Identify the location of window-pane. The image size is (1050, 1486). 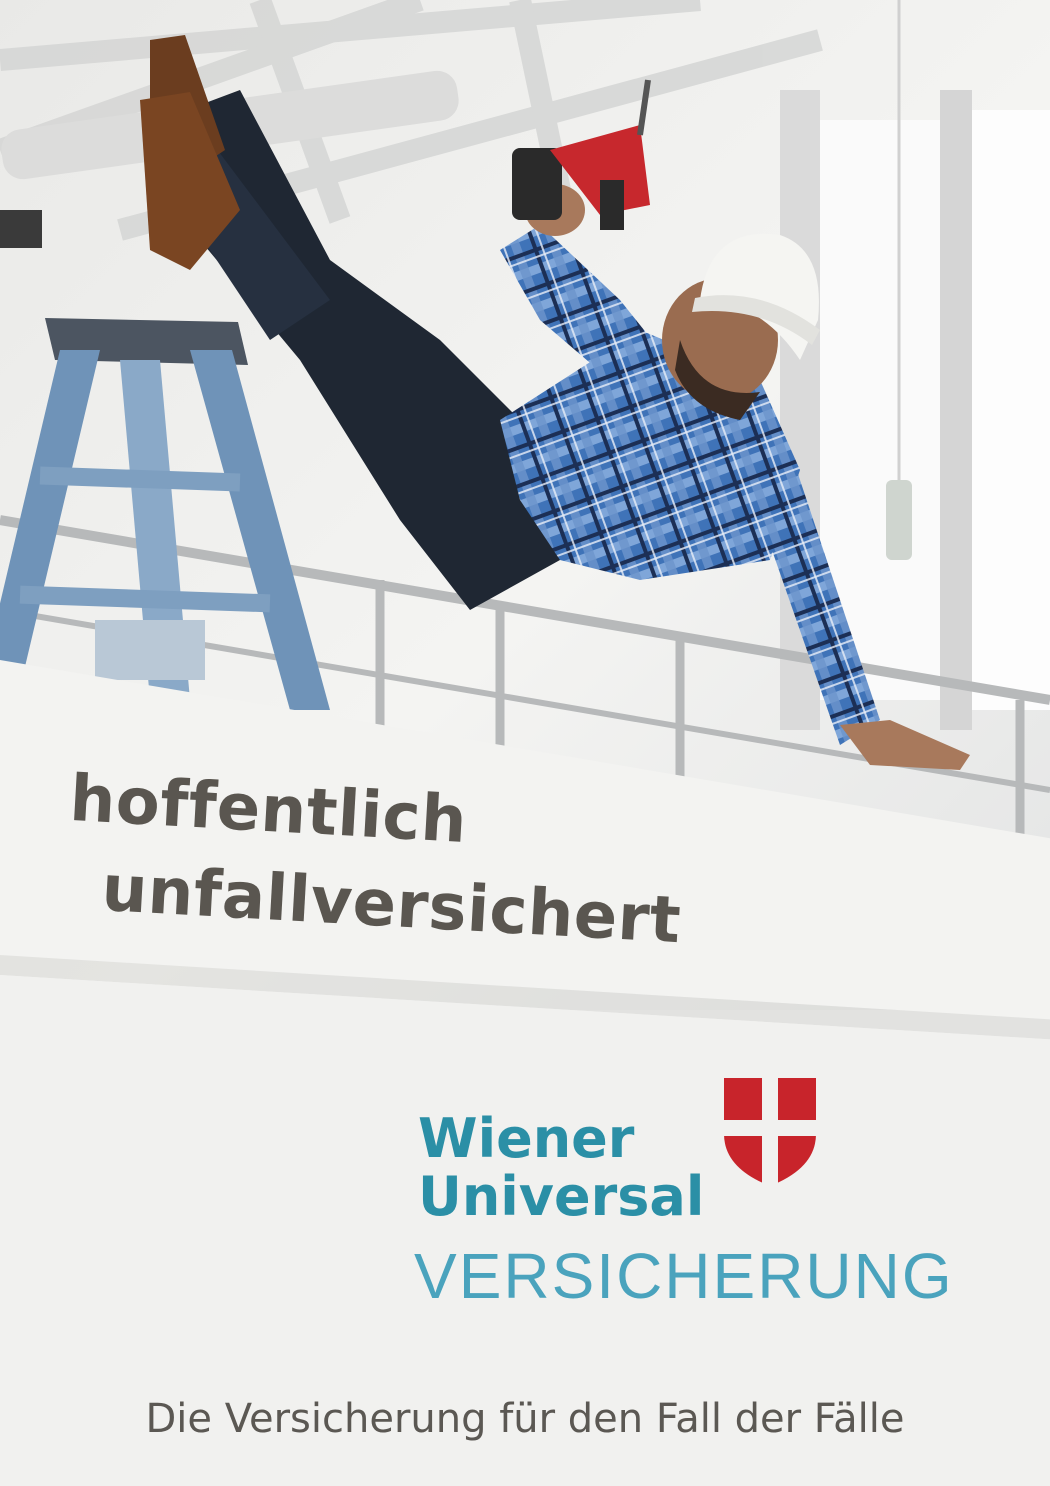
(1010, 410).